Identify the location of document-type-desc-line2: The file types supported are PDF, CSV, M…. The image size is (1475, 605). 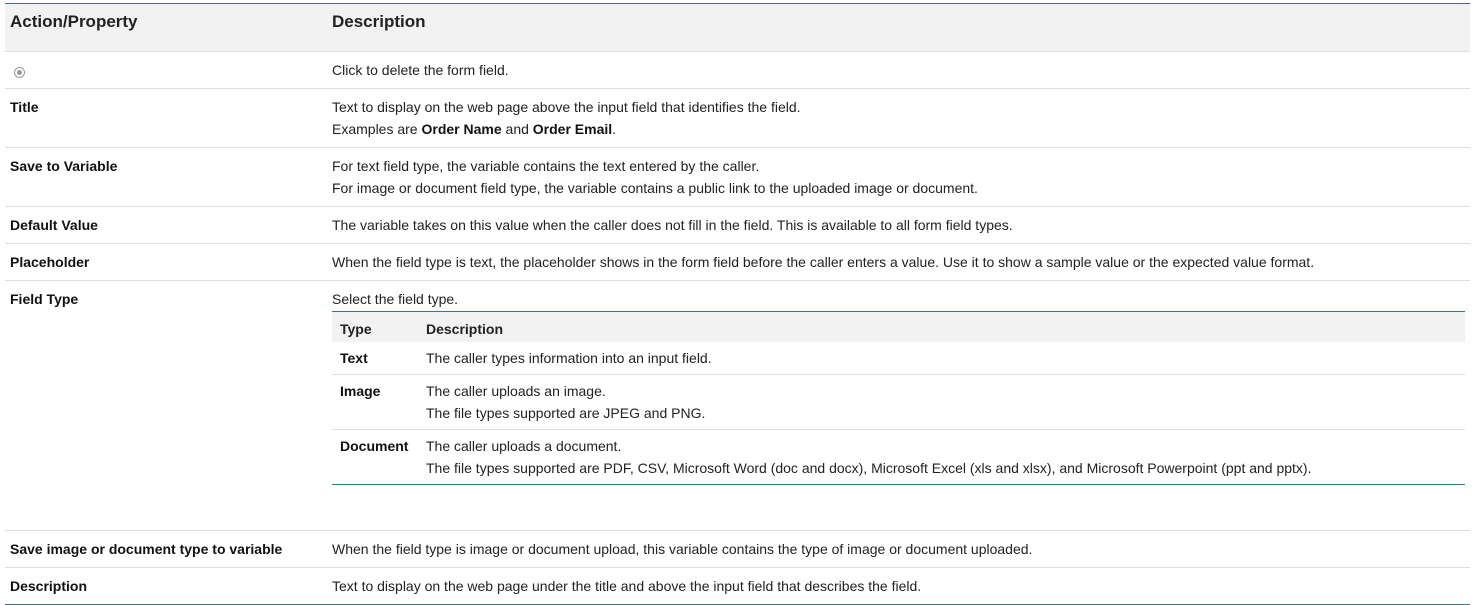
(869, 467).